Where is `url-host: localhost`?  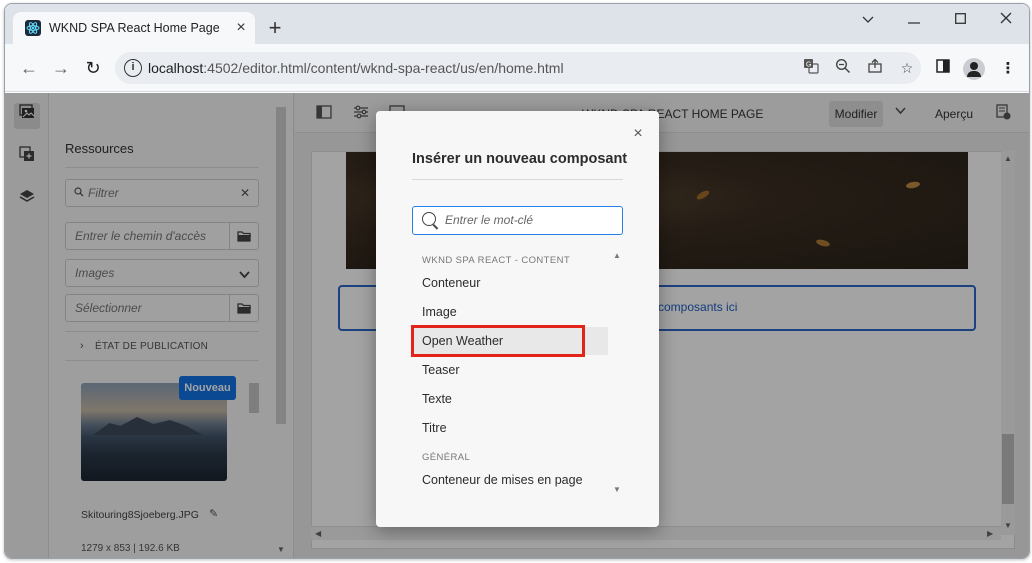
url-host: localhost is located at coordinates (176, 68).